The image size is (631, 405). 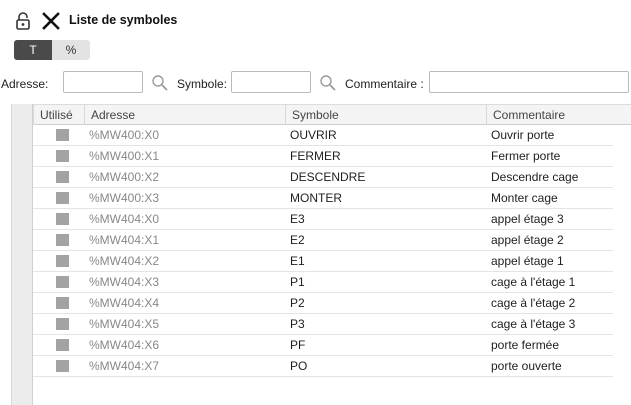 What do you see at coordinates (58, 115) in the screenshot?
I see `column-header-used: Utilisé` at bounding box center [58, 115].